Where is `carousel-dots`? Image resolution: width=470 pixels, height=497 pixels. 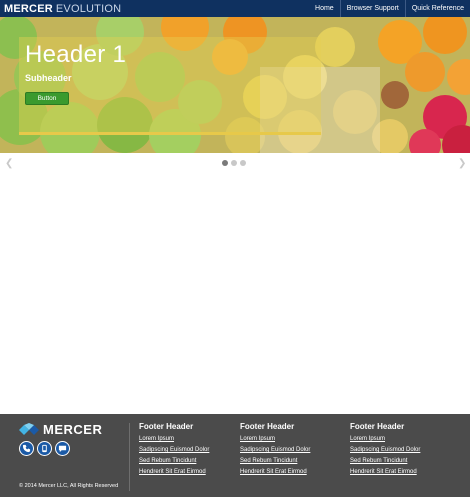 carousel-dots is located at coordinates (234, 163).